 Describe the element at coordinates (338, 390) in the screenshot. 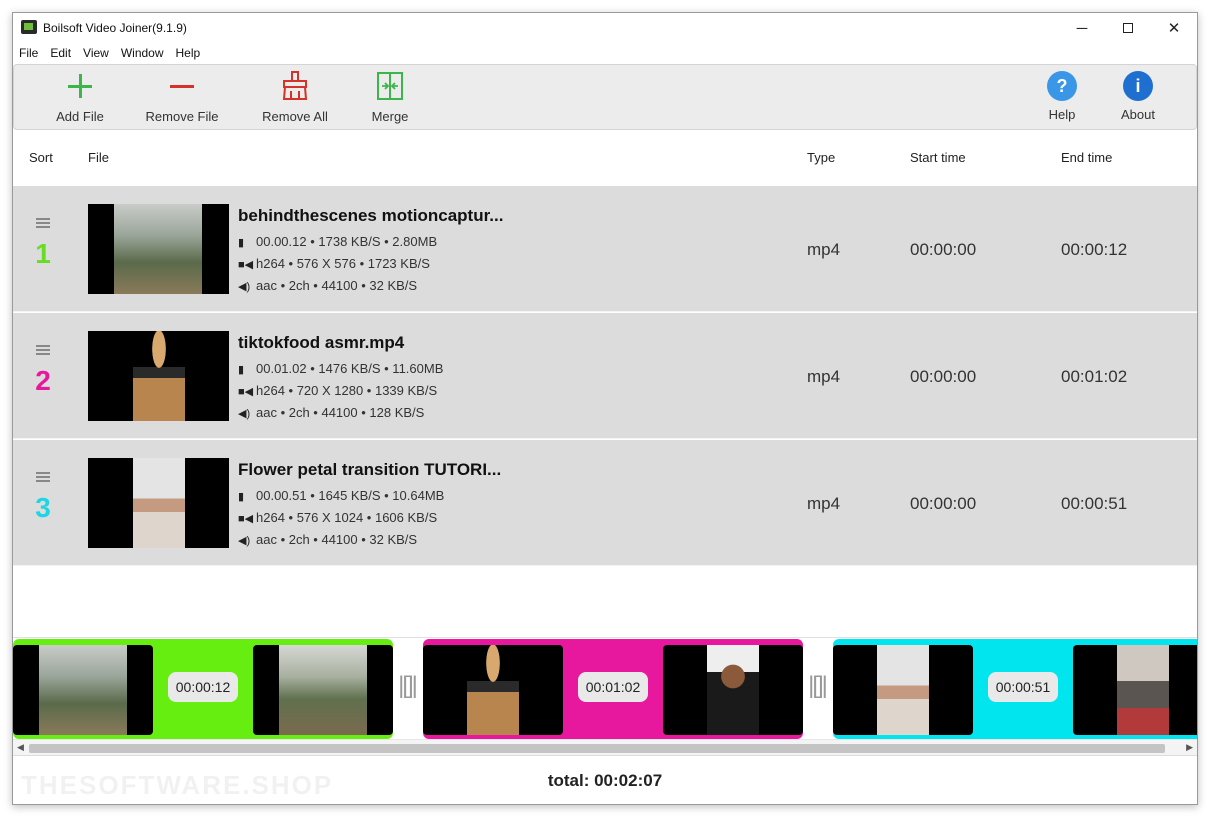

I see `video-info: ■◀ h264 • 720 X 1280 • 1339 KB/S` at that location.